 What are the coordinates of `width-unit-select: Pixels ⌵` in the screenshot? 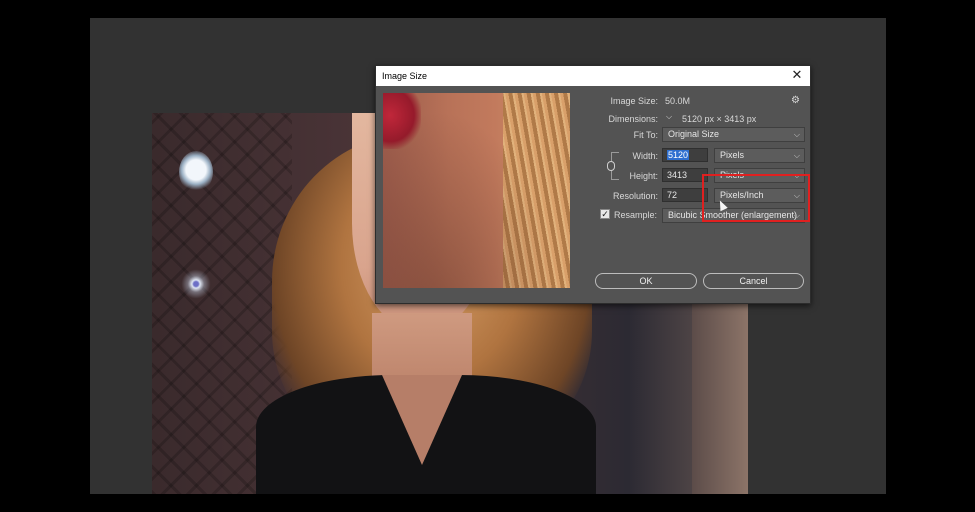 It's located at (759, 155).